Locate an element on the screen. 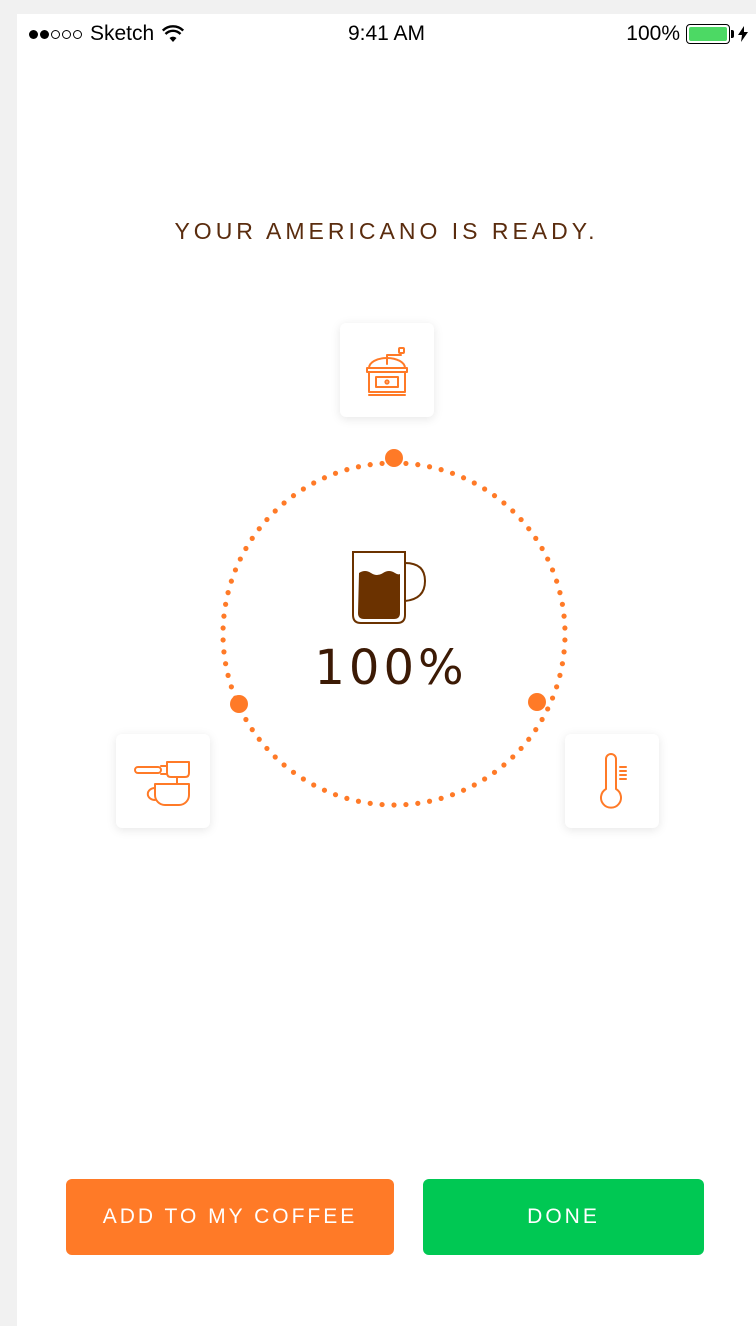 The height and width of the screenshot is (1326, 756). charging-bolt-icon is located at coordinates (743, 34).